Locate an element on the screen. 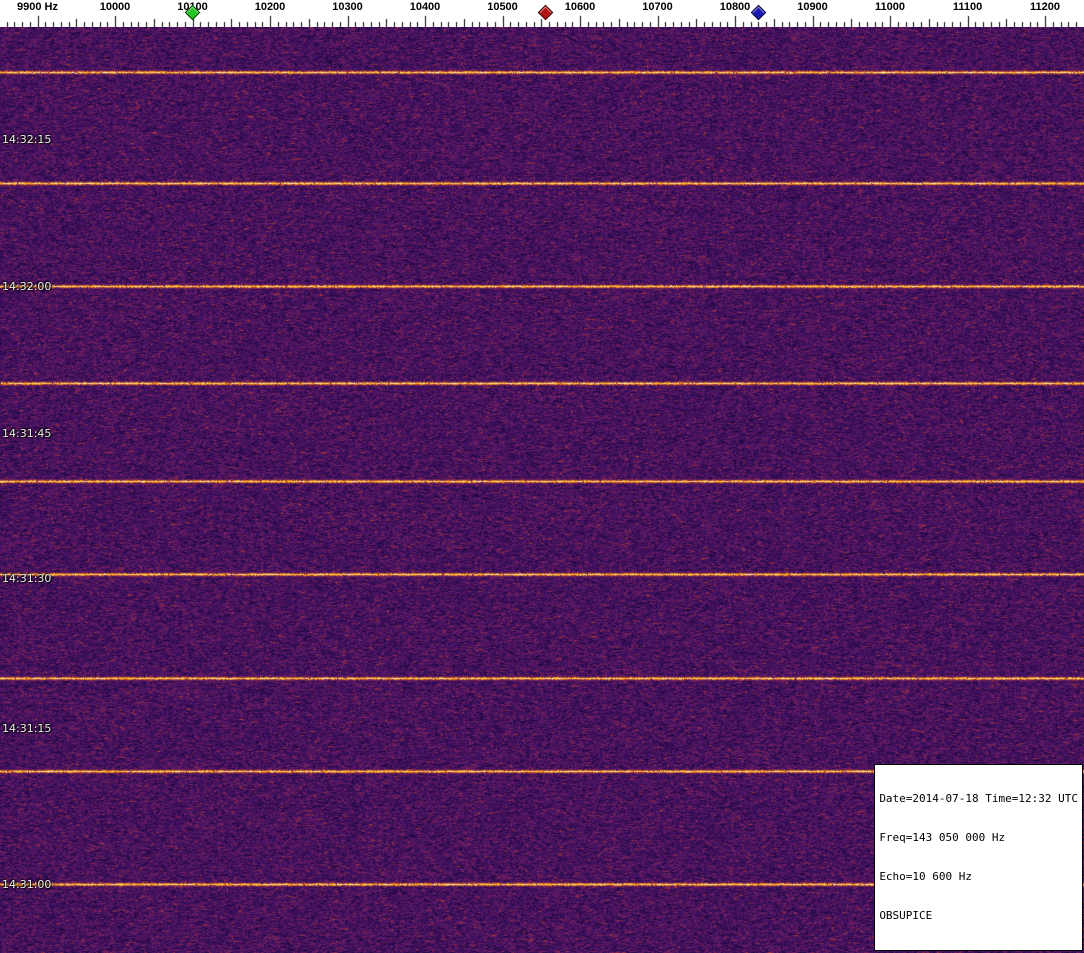 The image size is (1084, 953). freq-tick-label: 11200 is located at coordinates (1045, 7).